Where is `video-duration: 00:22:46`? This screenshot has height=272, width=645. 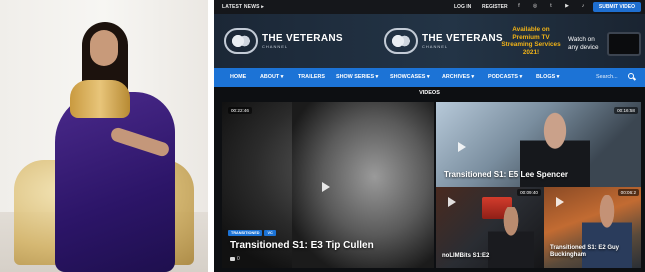
video-duration: 00:22:46 is located at coordinates (240, 110).